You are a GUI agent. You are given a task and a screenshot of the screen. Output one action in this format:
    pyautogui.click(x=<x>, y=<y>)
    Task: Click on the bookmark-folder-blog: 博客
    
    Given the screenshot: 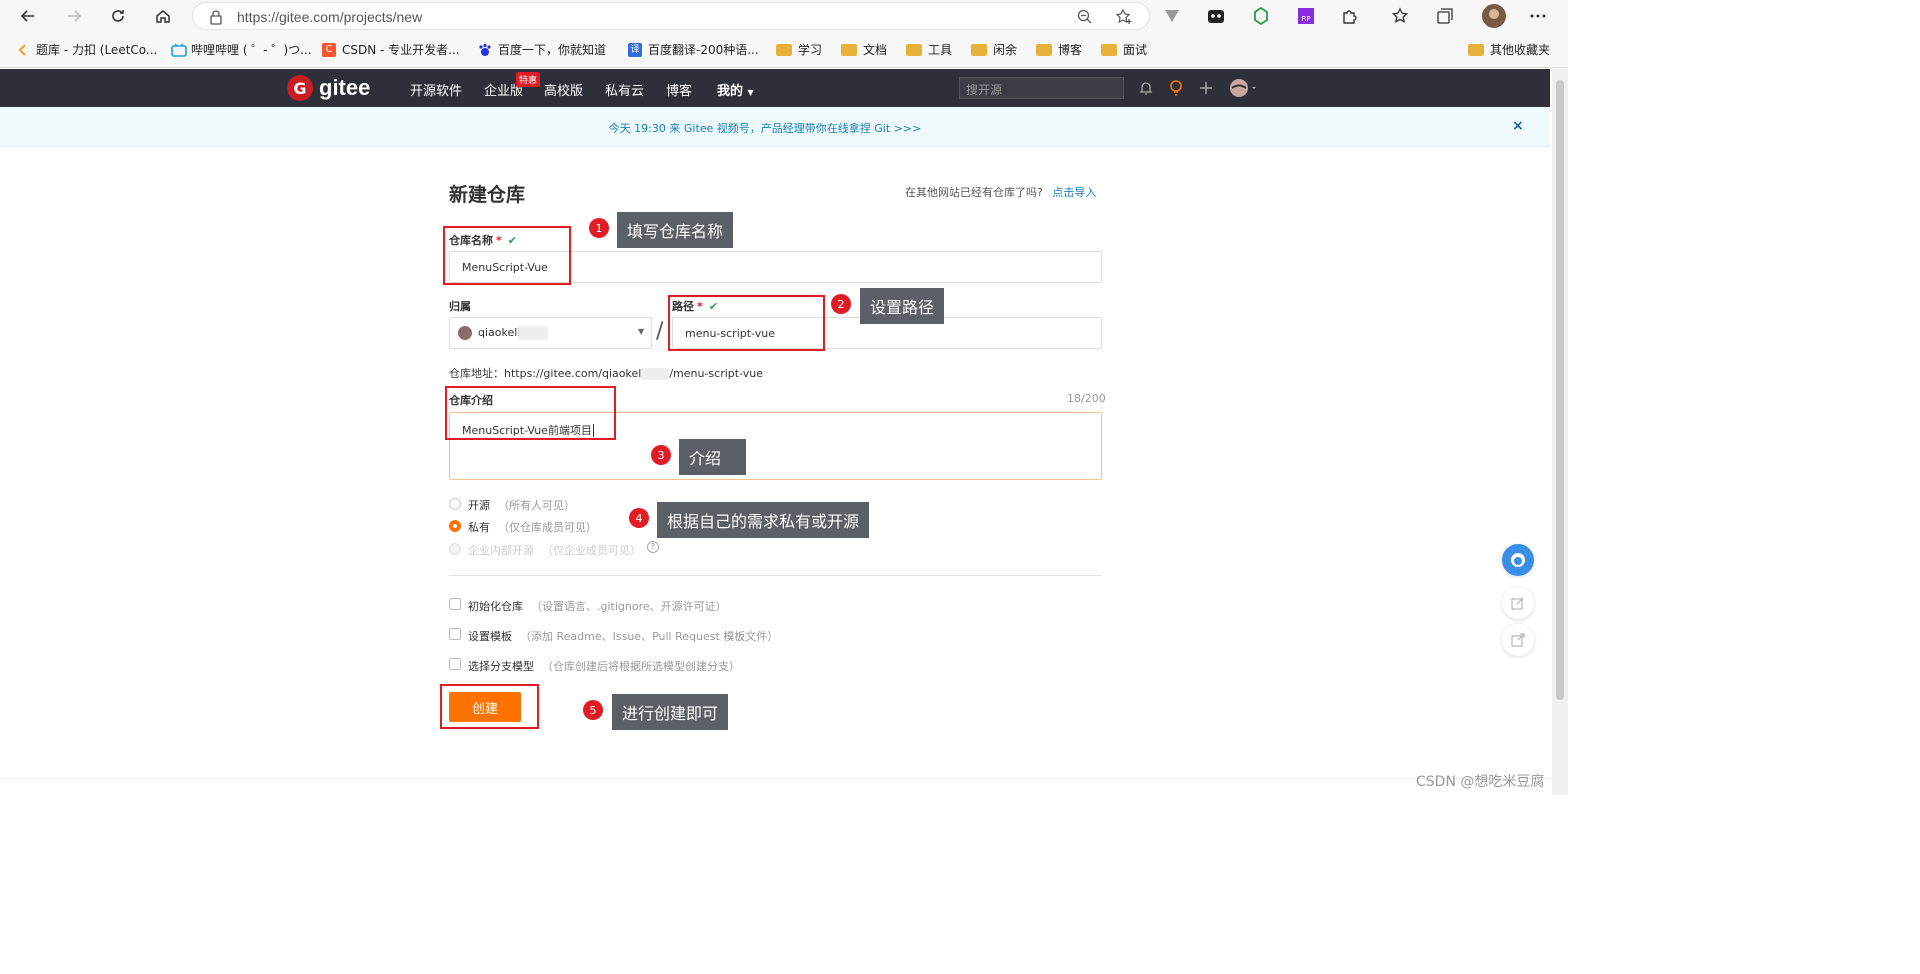 What is the action you would take?
    pyautogui.click(x=1059, y=49)
    